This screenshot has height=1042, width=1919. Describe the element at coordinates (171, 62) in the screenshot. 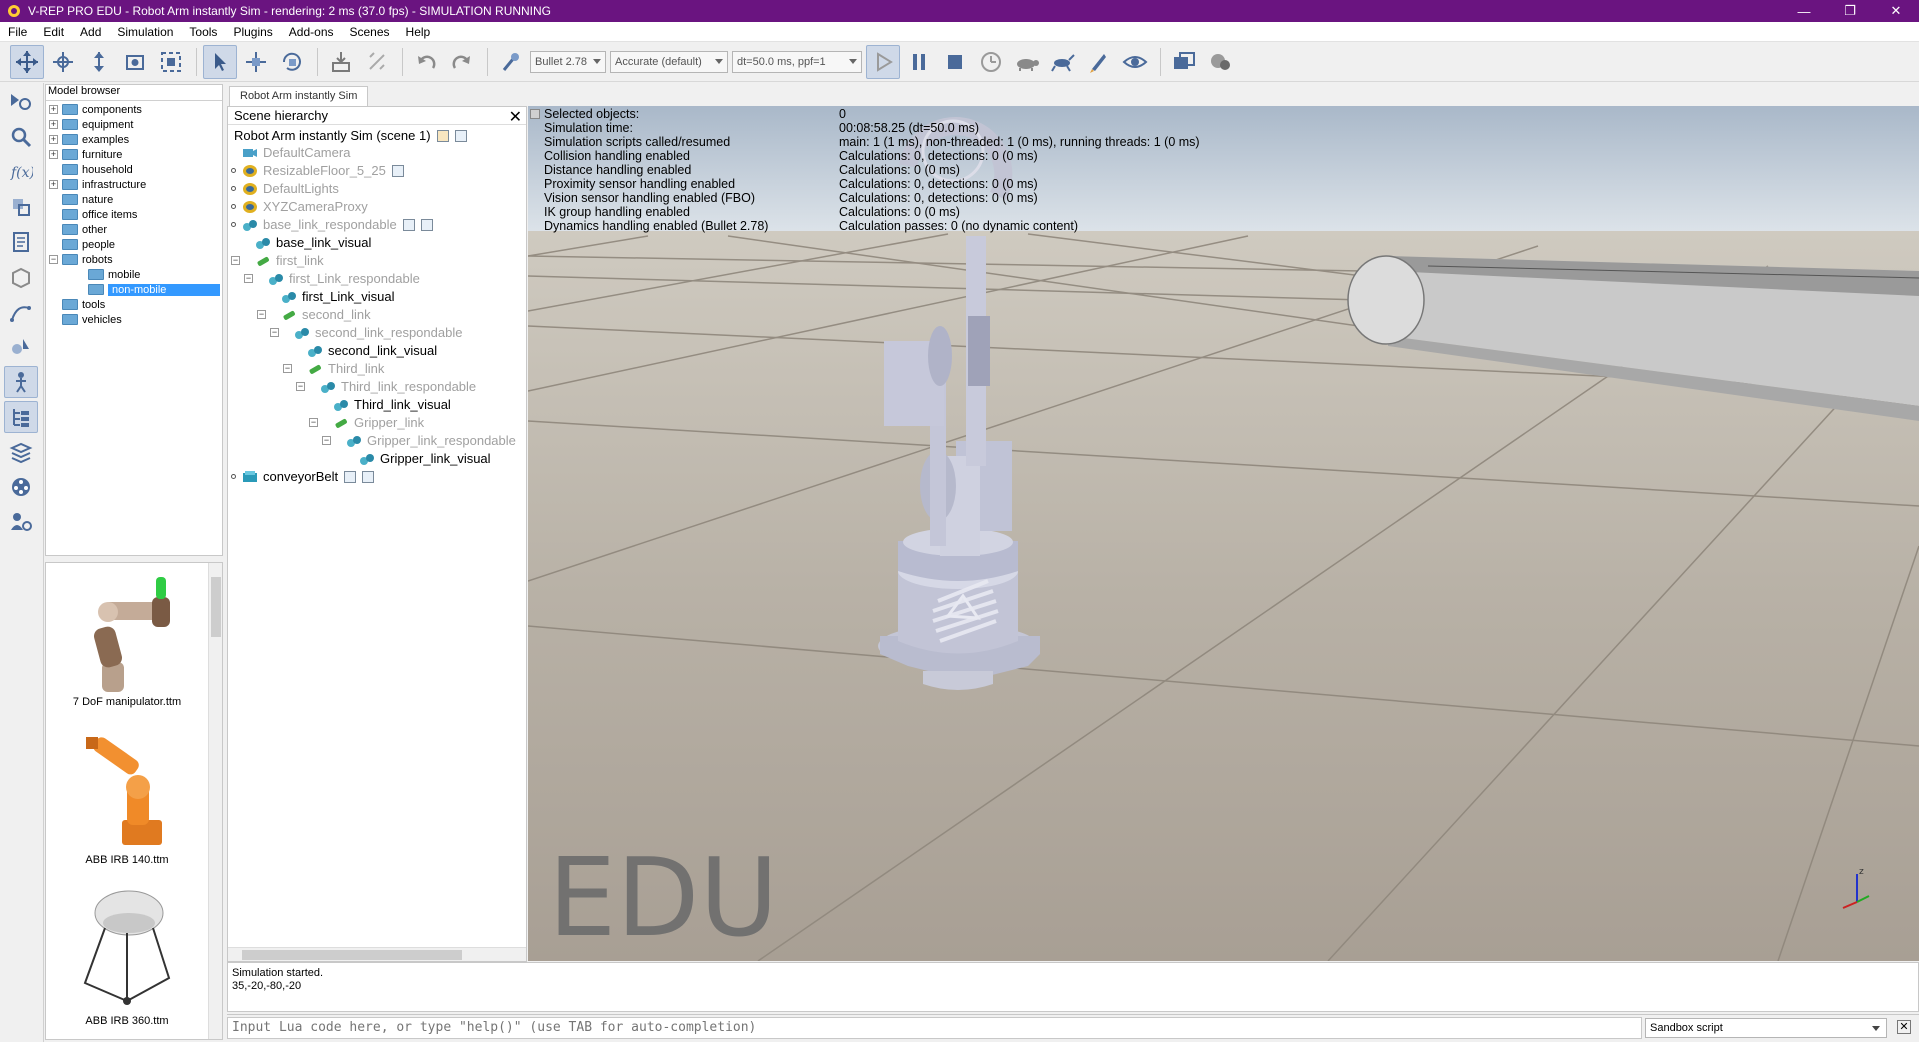

I see `fit-to-view-icon` at that location.